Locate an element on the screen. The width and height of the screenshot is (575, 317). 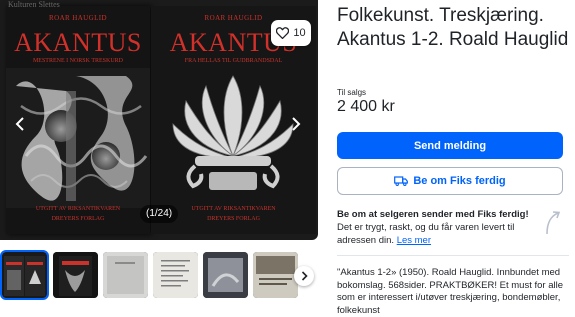
request-fiks-ferdig-button: Be om Fiks ferdig is located at coordinates (450, 181).